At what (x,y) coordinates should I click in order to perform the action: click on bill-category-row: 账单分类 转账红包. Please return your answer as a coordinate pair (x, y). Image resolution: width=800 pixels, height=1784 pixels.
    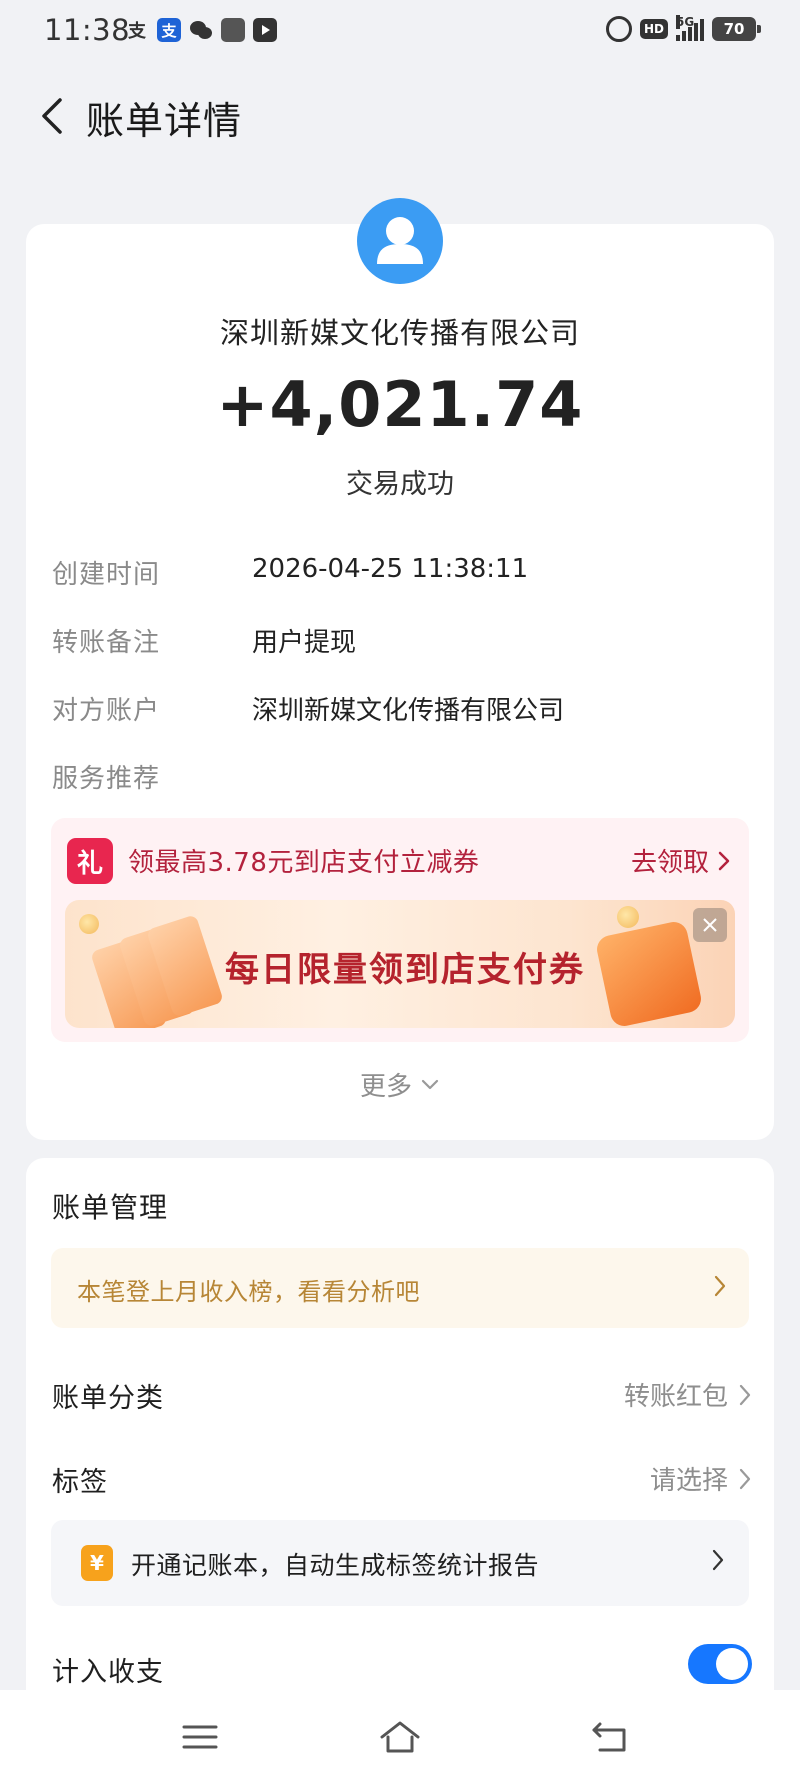
    Looking at the image, I should click on (402, 1395).